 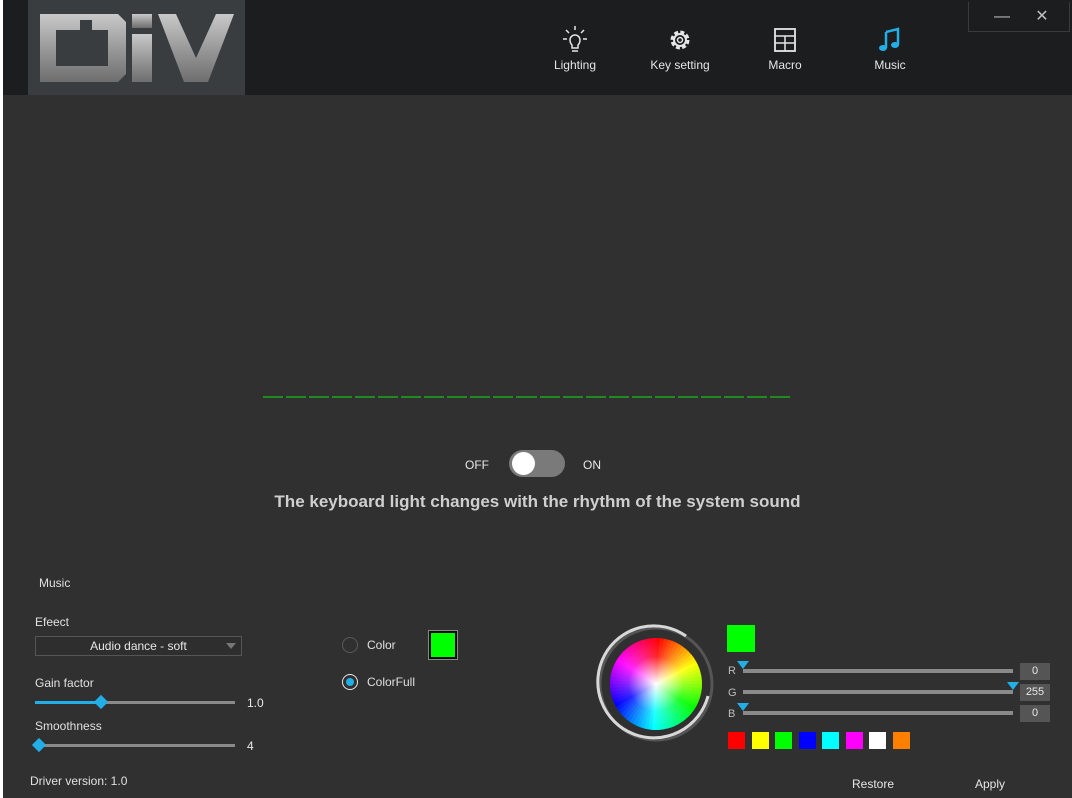 What do you see at coordinates (575, 65) in the screenshot?
I see `nav-lighting-label: Lighting` at bounding box center [575, 65].